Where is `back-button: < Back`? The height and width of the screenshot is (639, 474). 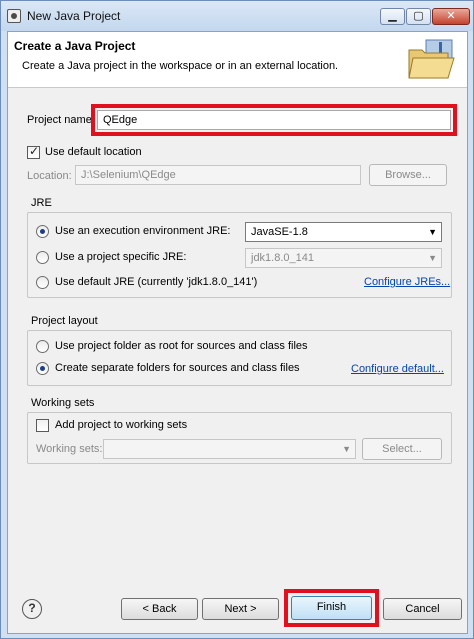 back-button: < Back is located at coordinates (159, 609).